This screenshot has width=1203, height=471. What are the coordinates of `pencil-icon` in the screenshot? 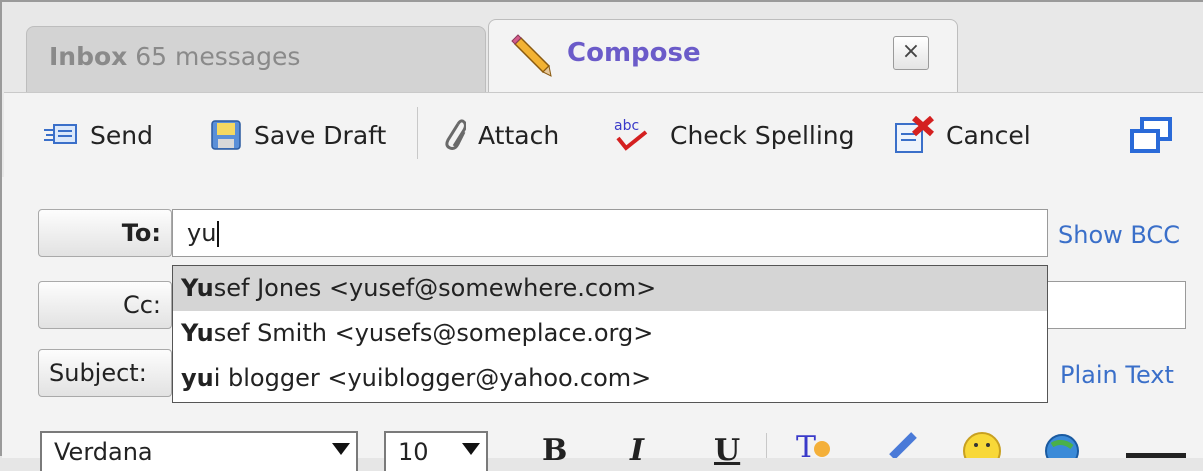 It's located at (531, 55).